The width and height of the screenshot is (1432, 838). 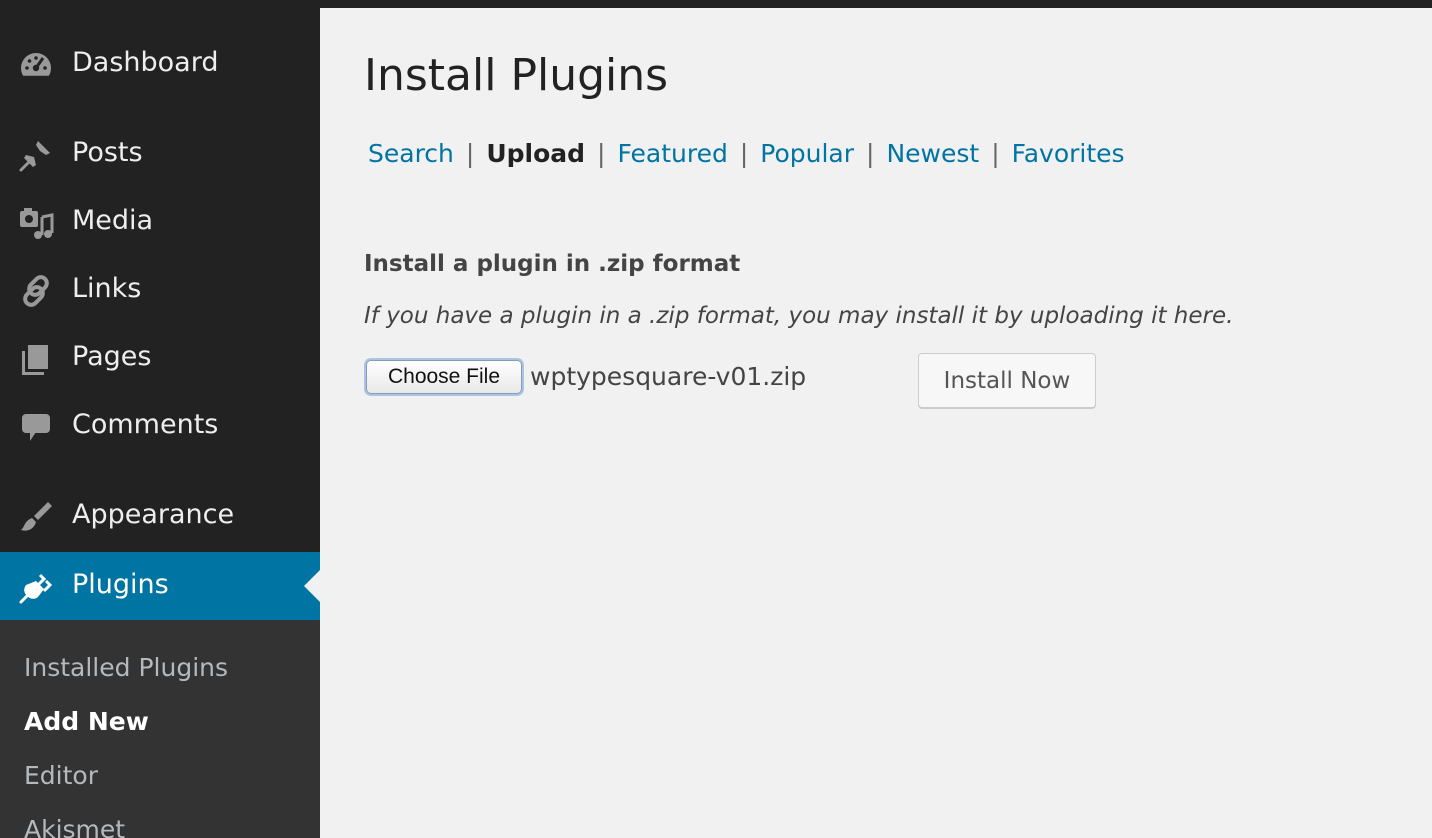 I want to click on sidebar-item-appearance: Appearance, so click(x=160, y=516).